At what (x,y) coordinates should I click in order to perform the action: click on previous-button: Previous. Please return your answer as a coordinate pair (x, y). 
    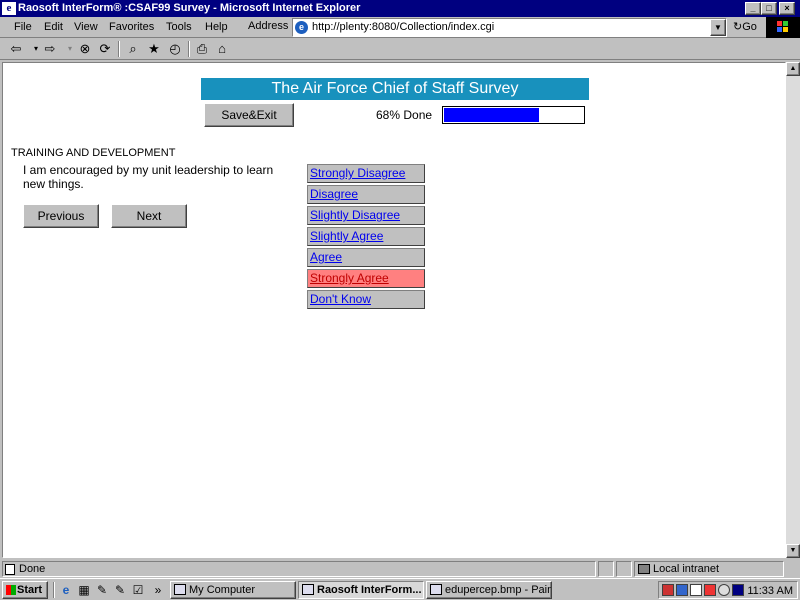
    Looking at the image, I should click on (61, 216).